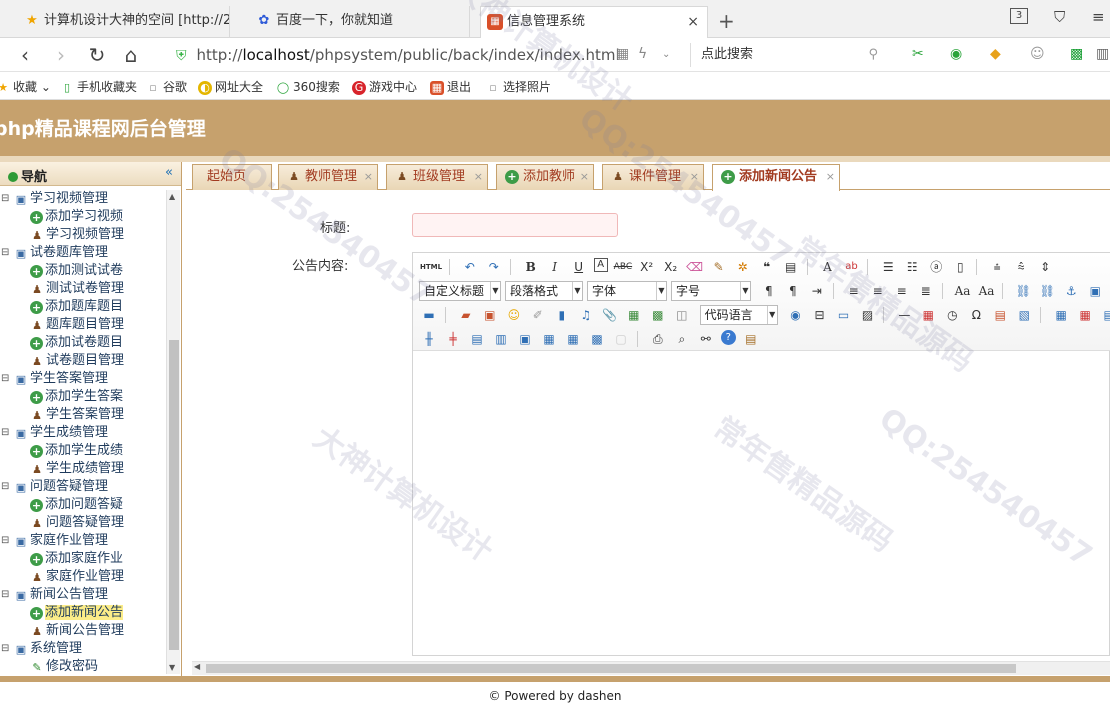 This screenshot has width=1110, height=714. I want to click on scroll-down-icon: ▼, so click(172, 667).